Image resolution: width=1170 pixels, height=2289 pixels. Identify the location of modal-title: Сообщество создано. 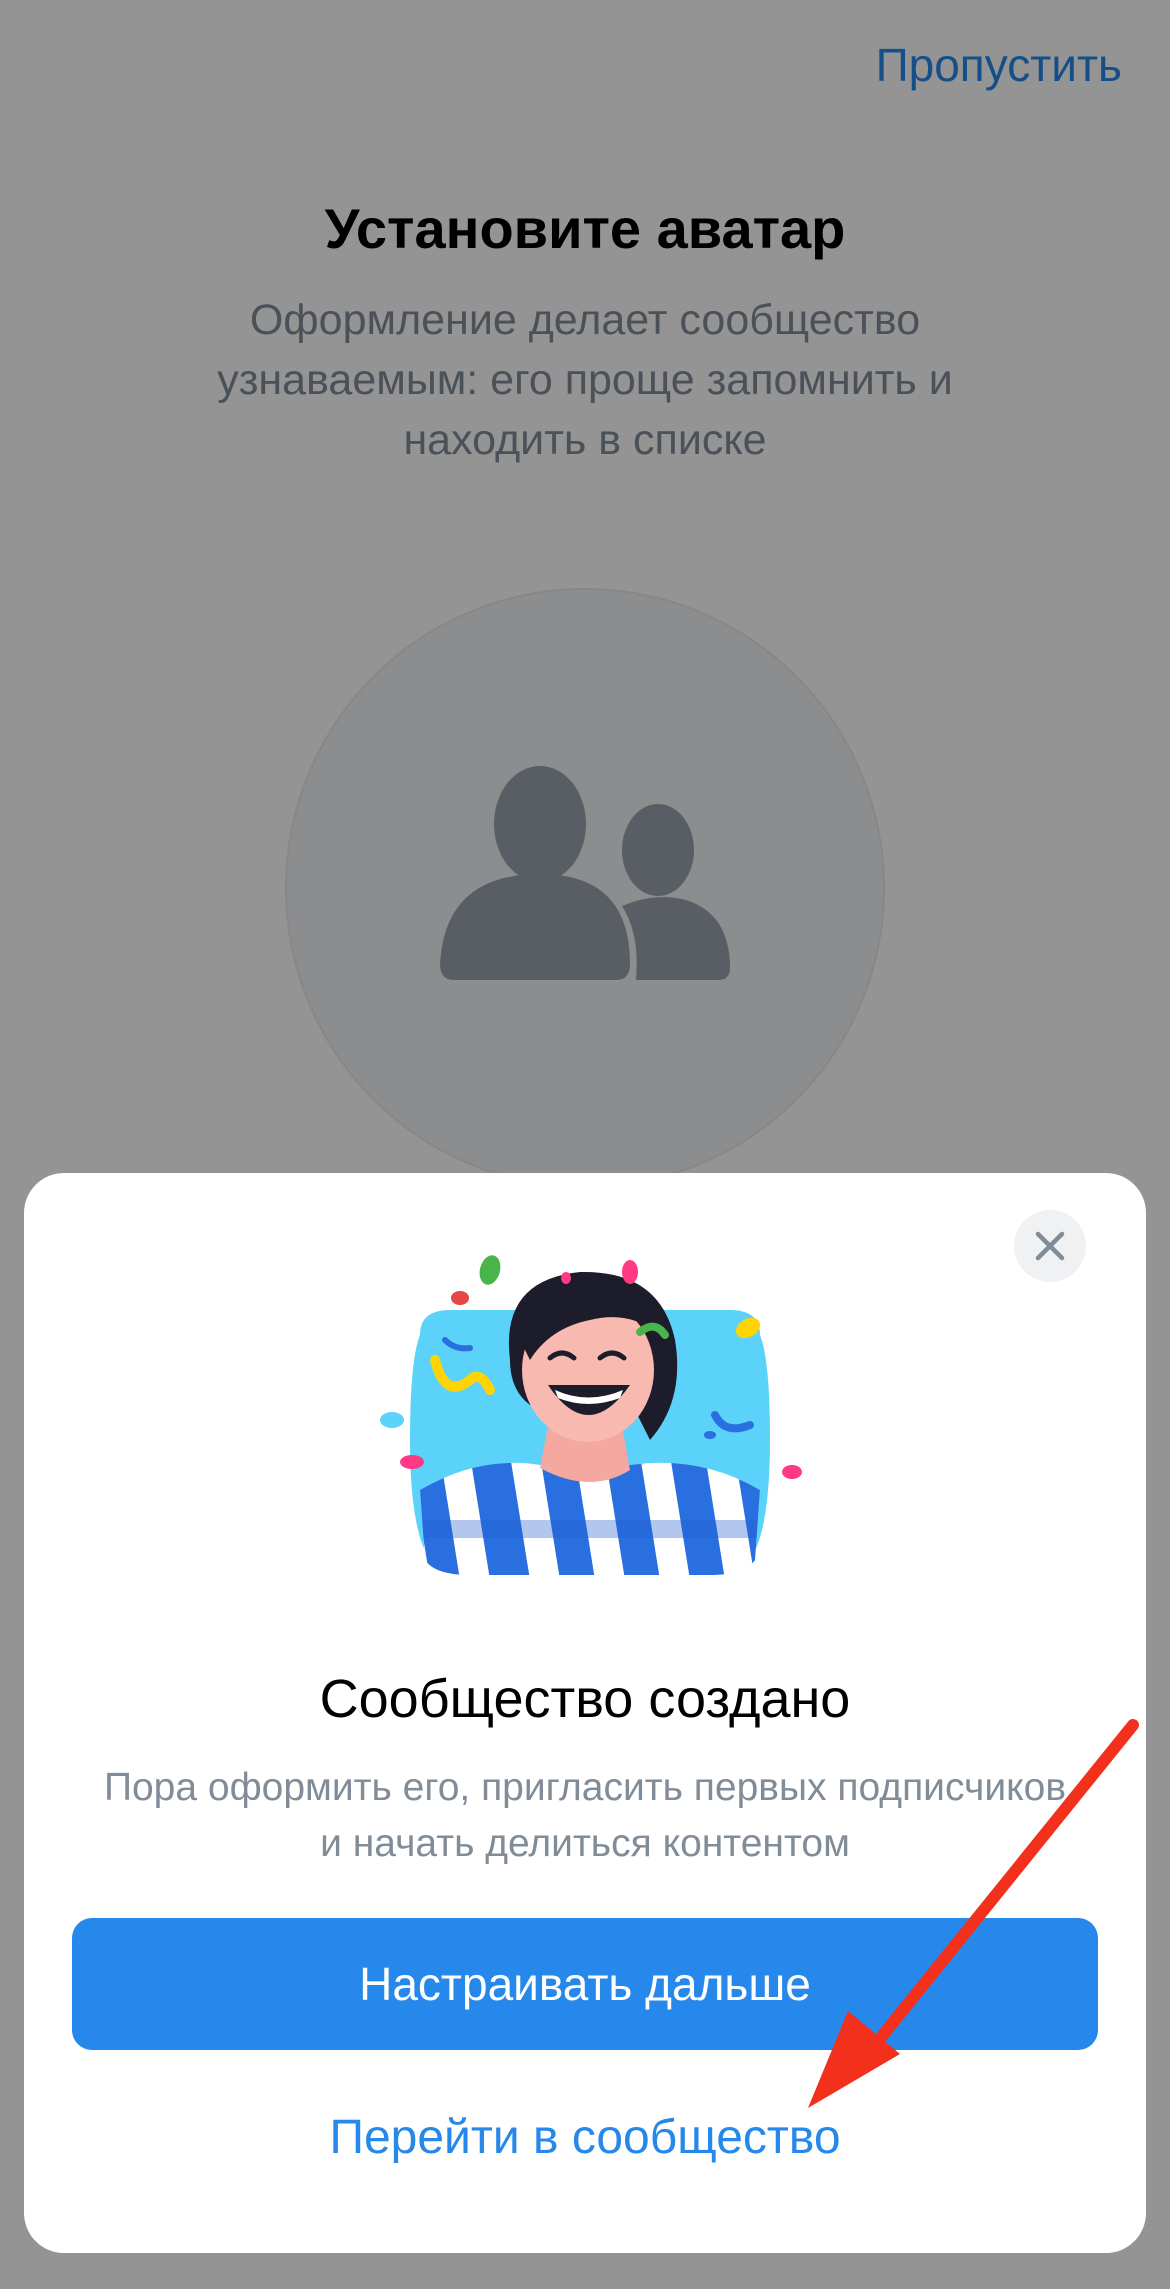
(585, 1699).